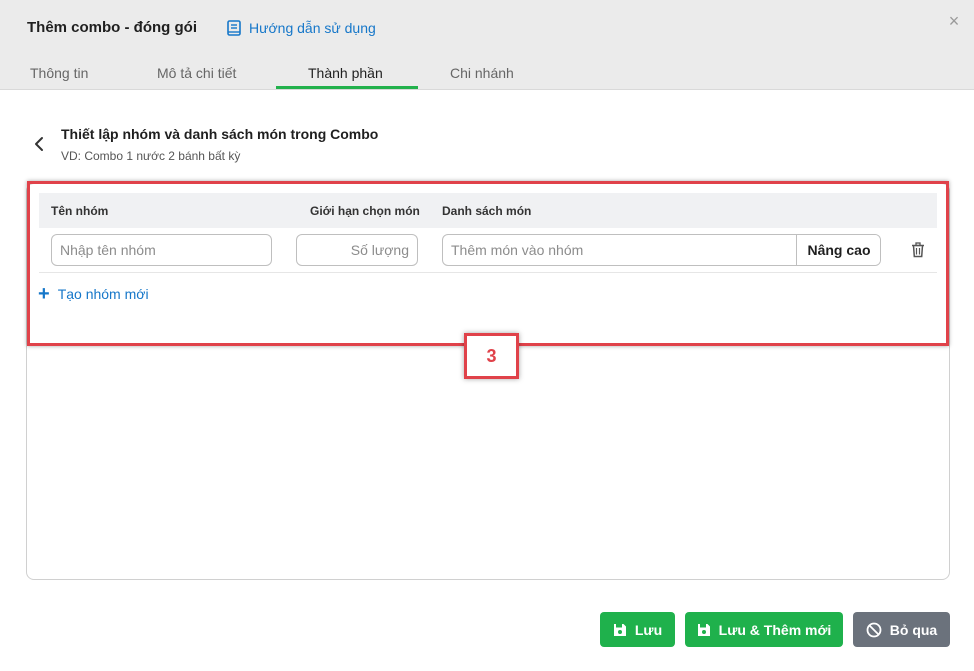 This screenshot has height=671, width=974. I want to click on plus-icon: +, so click(44, 294).